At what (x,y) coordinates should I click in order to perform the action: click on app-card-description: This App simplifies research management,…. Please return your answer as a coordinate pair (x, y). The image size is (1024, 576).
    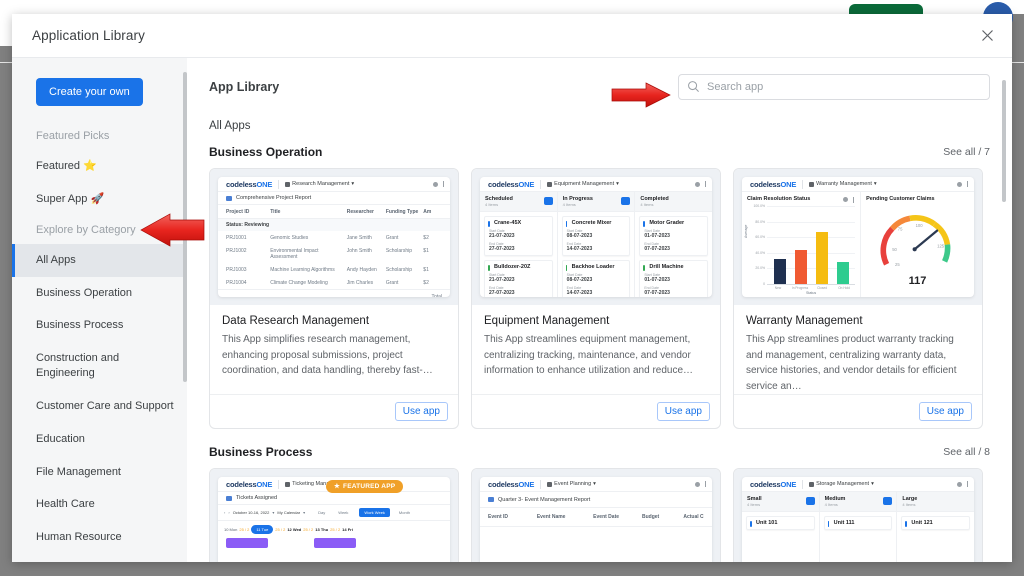
    Looking at the image, I should click on (327, 355).